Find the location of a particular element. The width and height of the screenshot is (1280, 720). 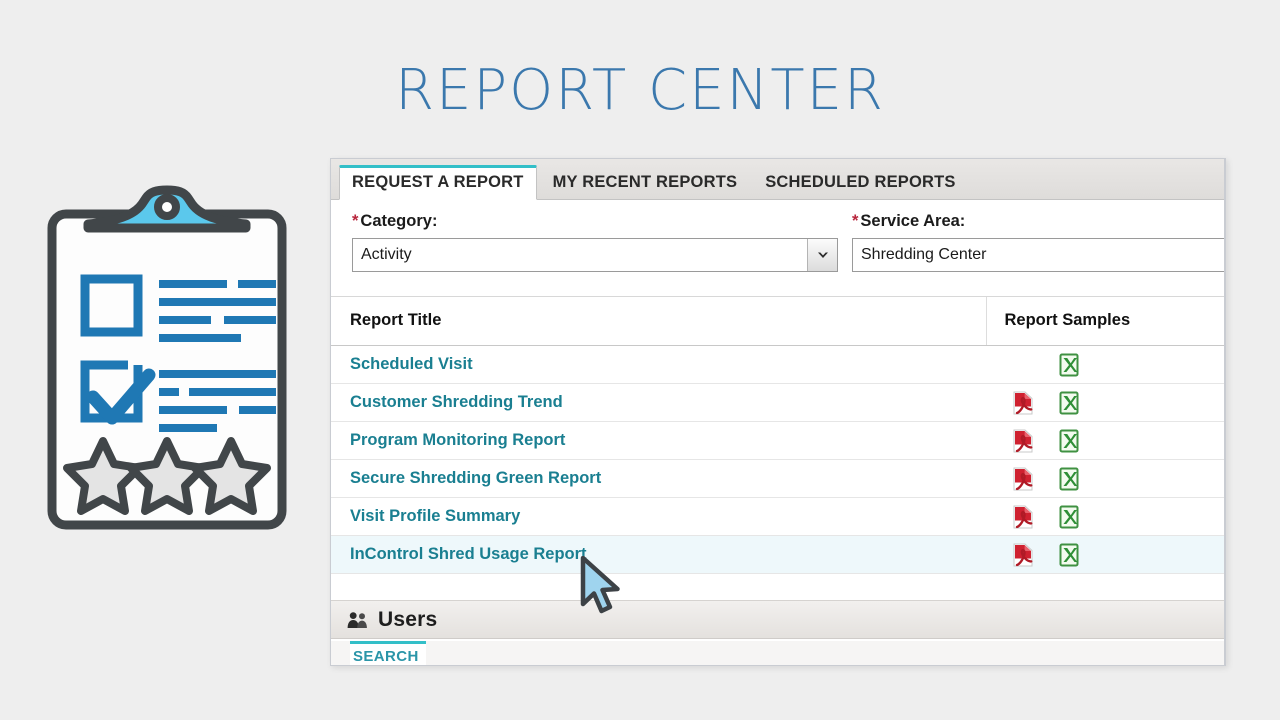

category-field-group: * Category: Activity is located at coordinates (595, 242).